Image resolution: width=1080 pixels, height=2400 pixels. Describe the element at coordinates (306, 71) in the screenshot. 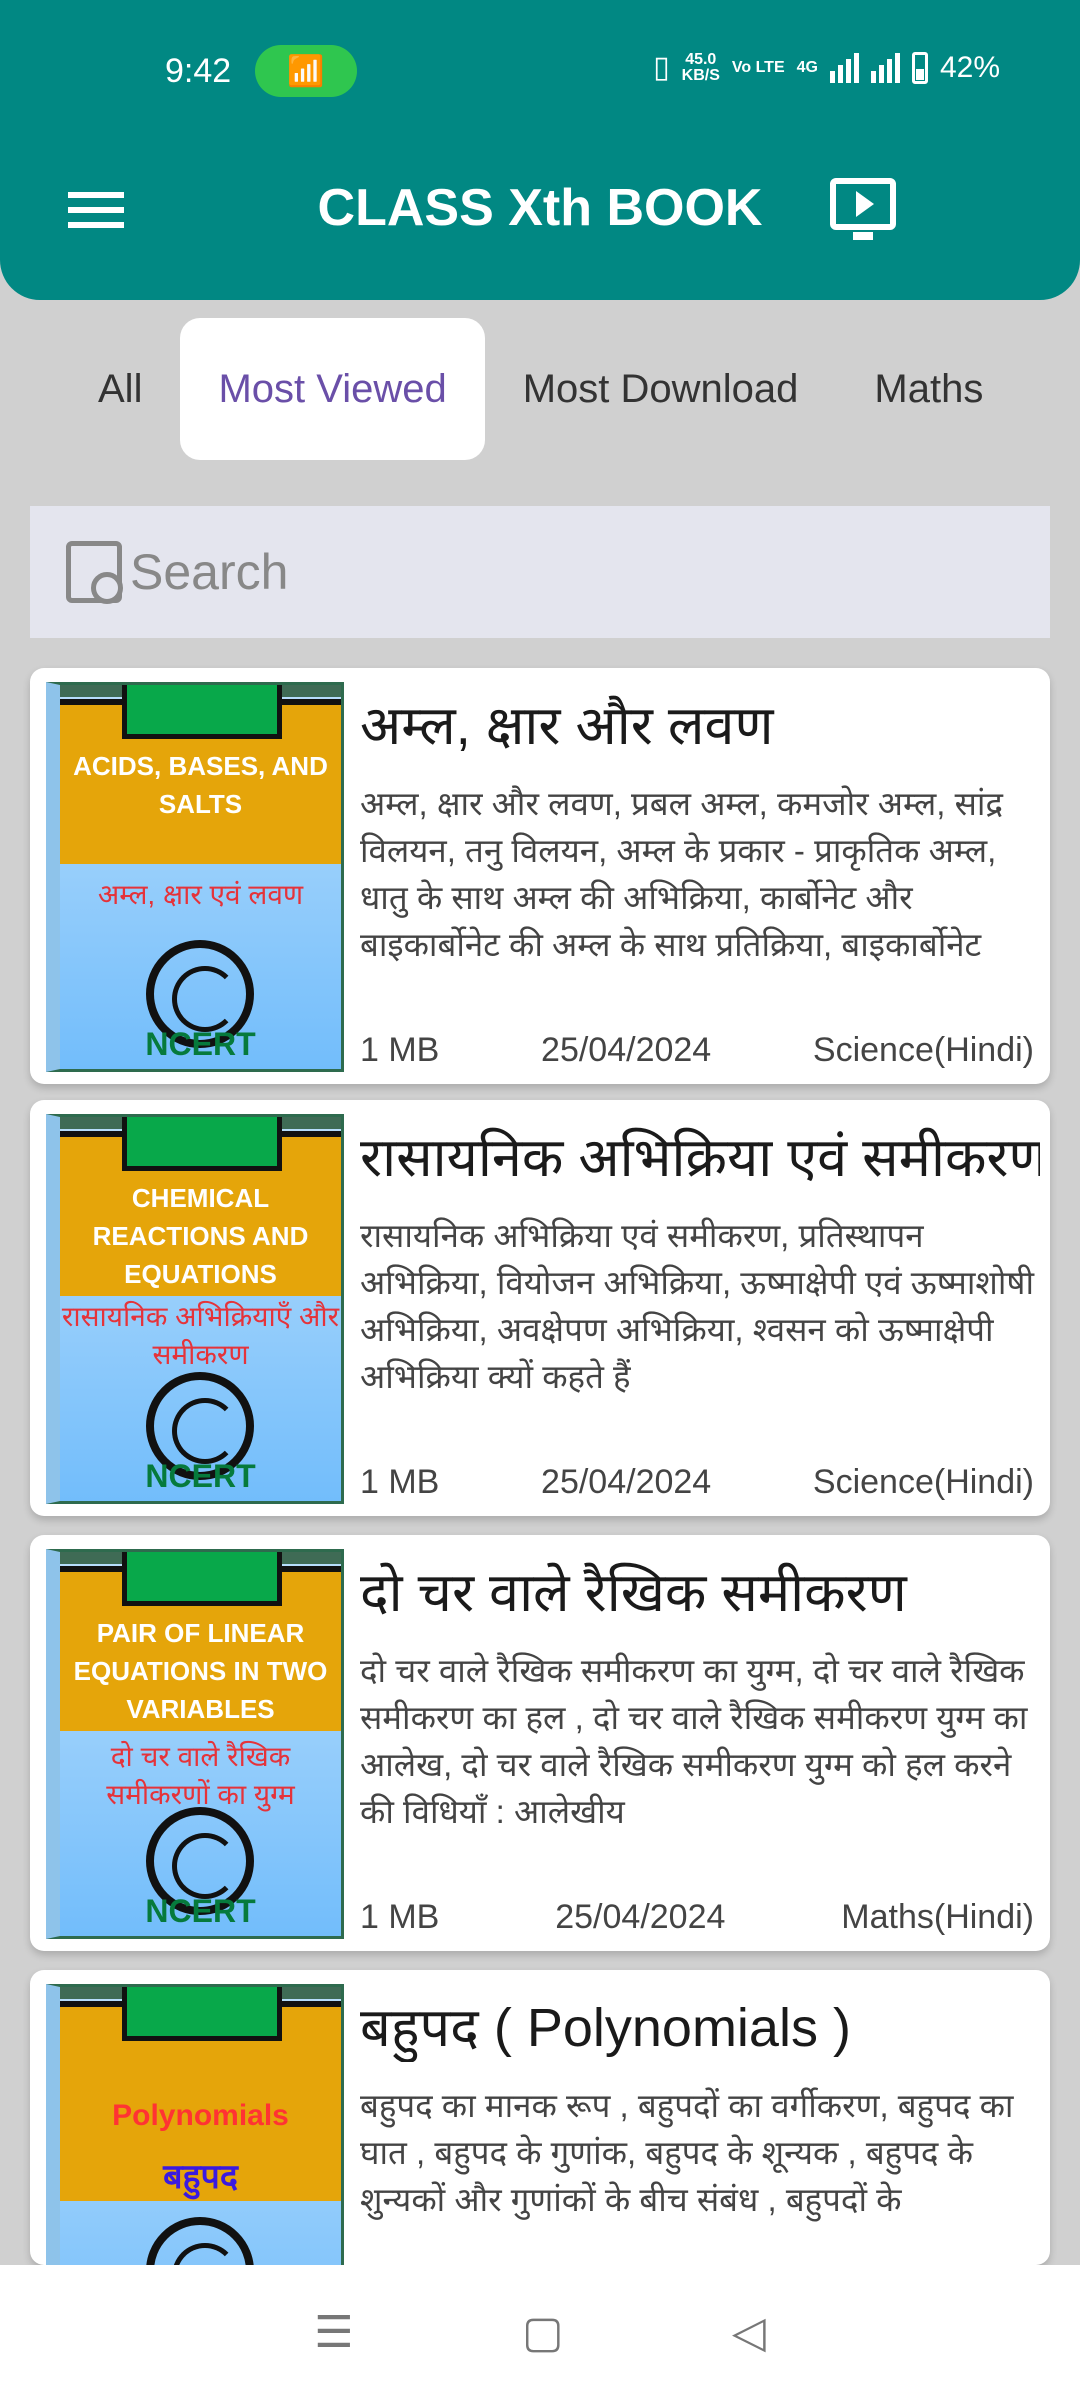

I see `hotspot-icon: 📶` at that location.